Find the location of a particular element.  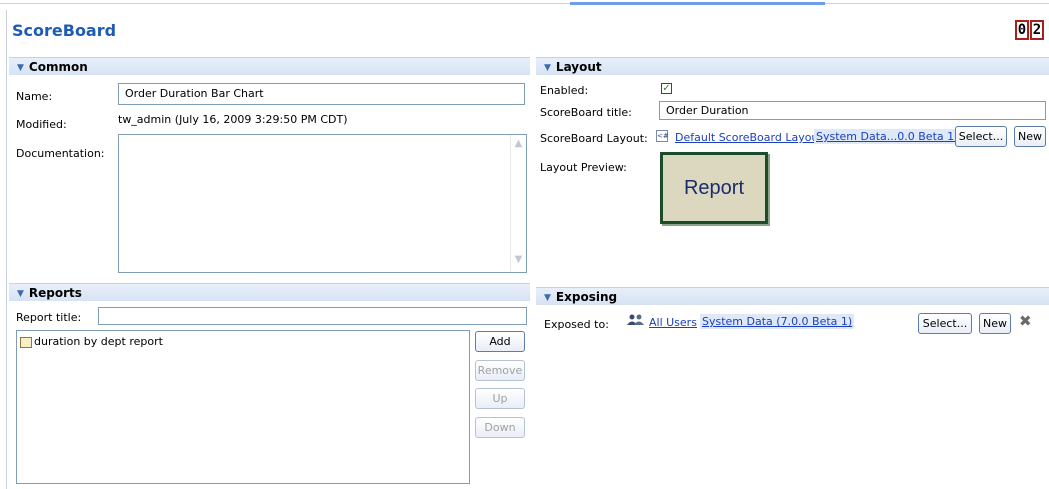

exposing-section-title: Exposing is located at coordinates (586, 297).